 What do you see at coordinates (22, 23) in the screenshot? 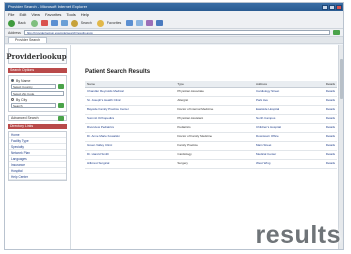
I see `back-label: Back` at bounding box center [22, 23].